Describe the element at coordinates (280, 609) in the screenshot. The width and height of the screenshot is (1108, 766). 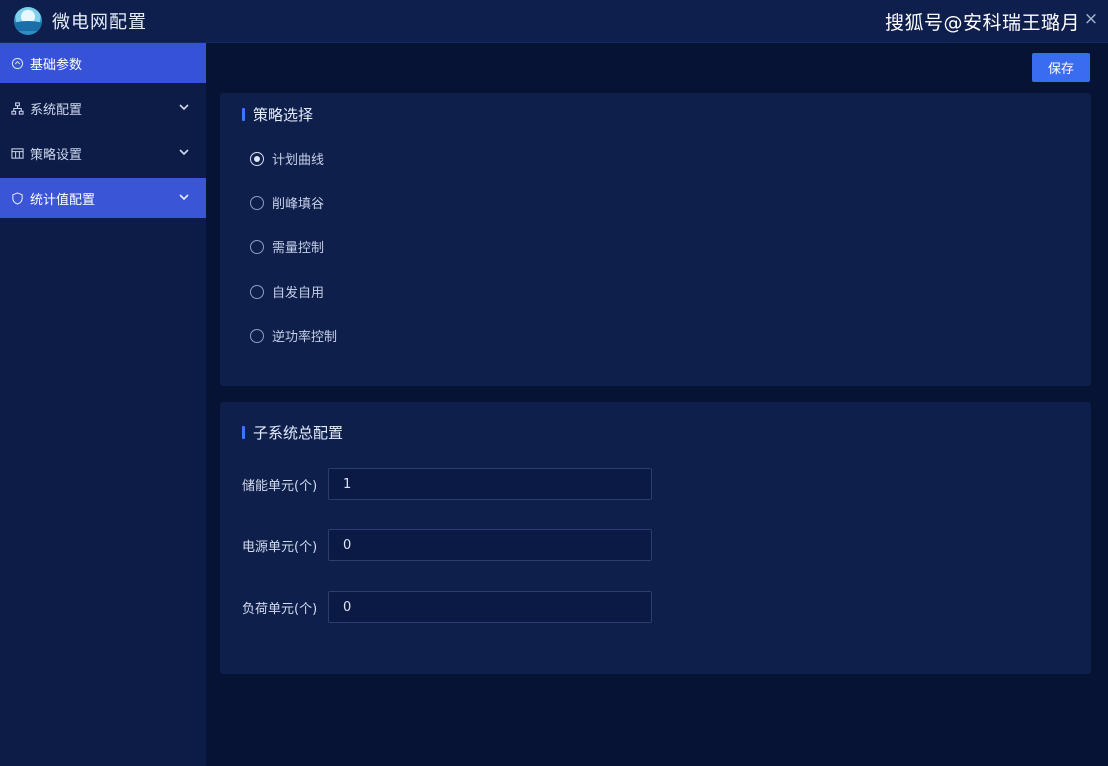
I see `load-unit-label: 负荷单元(个)` at that location.